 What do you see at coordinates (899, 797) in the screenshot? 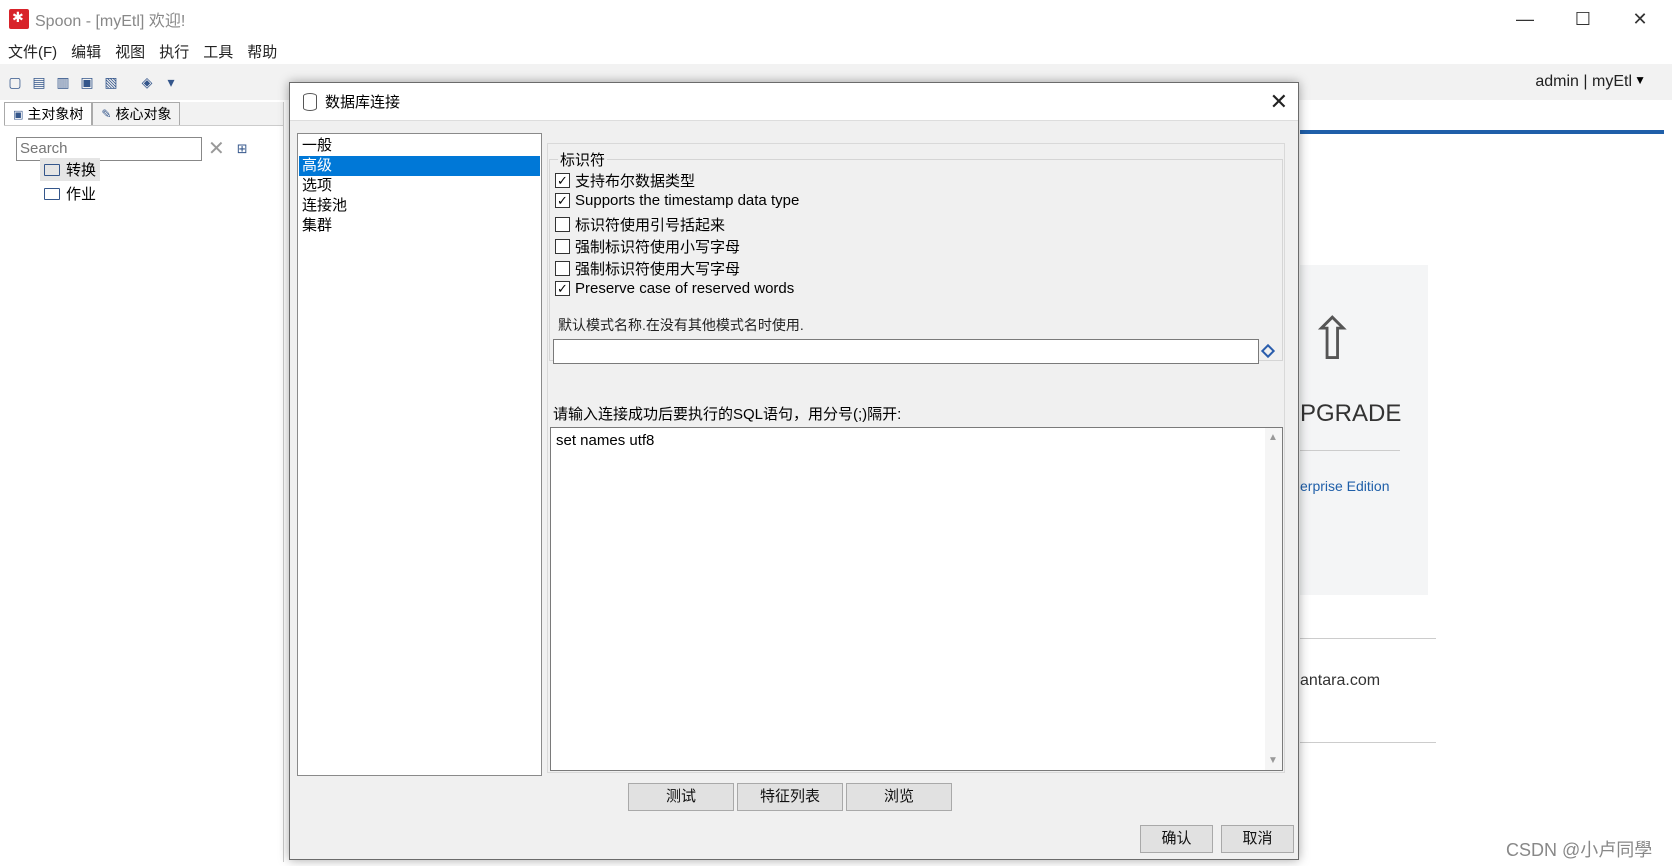
I see `browse-button: 浏览` at bounding box center [899, 797].